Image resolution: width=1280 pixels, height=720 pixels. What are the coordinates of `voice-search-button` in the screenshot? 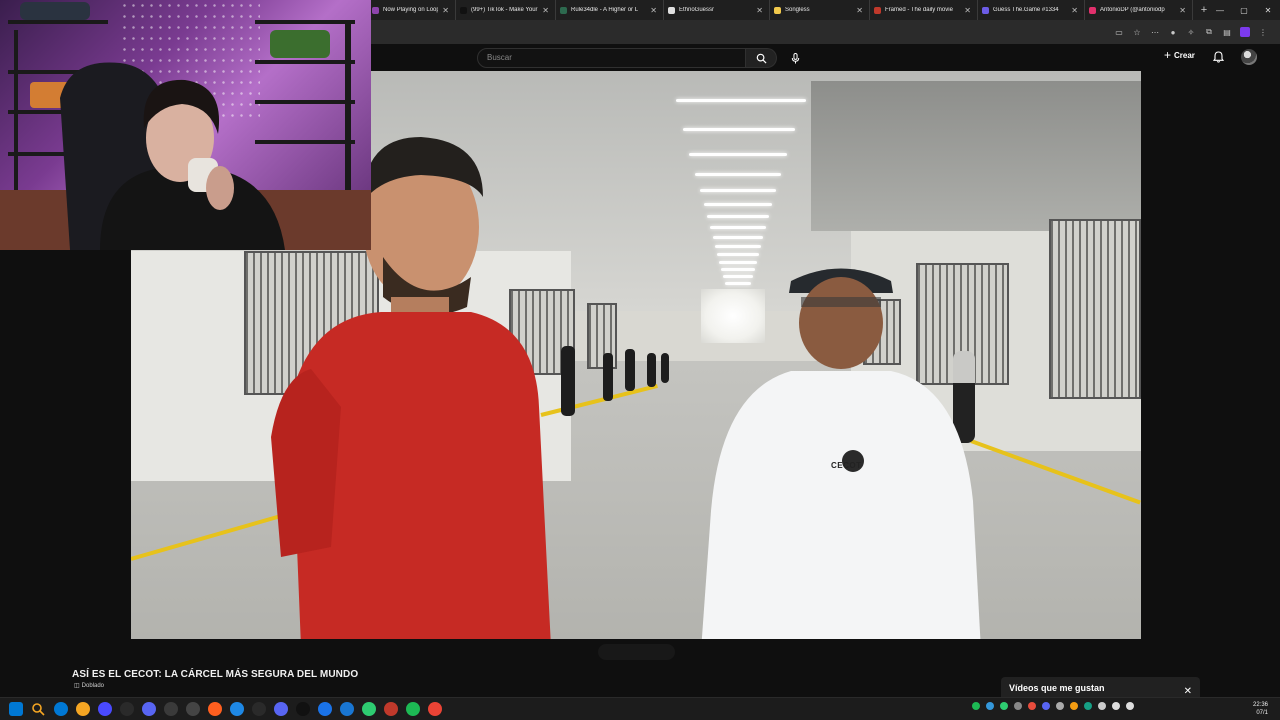 It's located at (795, 58).